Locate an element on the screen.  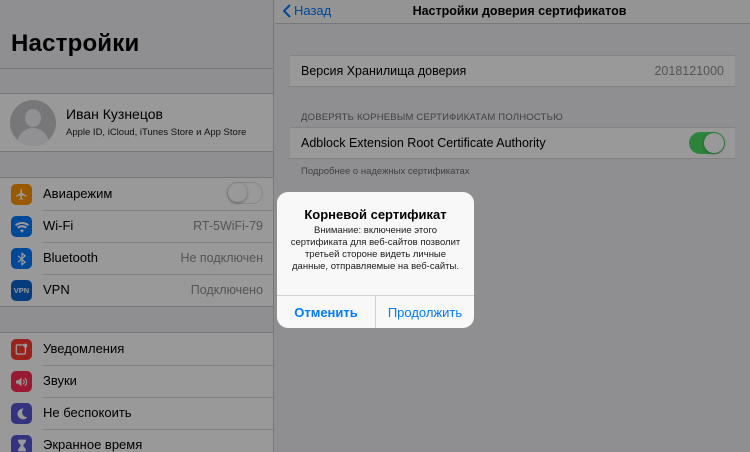
alert-title: Корневой сертификат is located at coordinates (375, 214).